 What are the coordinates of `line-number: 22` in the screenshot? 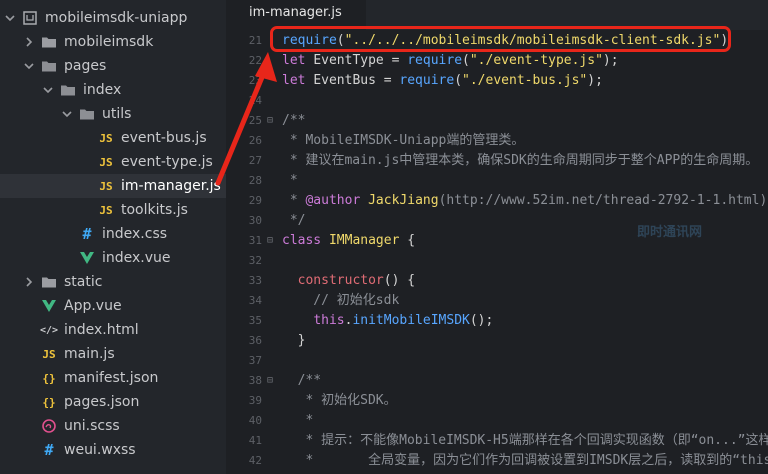 It's located at (255, 60).